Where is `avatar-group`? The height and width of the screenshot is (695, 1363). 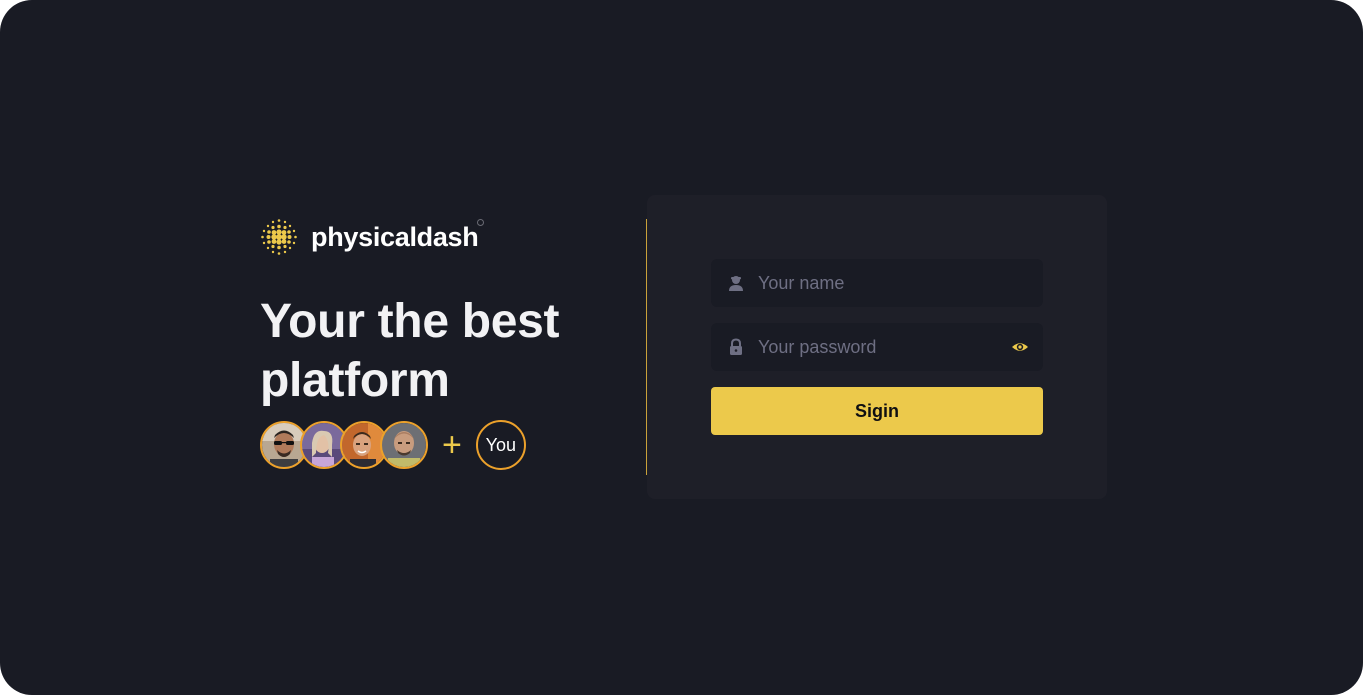 avatar-group is located at coordinates (344, 445).